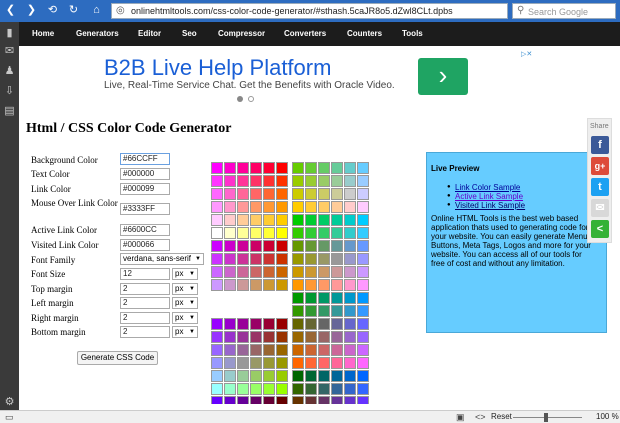 The width and height of the screenshot is (620, 423). Describe the element at coordinates (9, 71) in the screenshot. I see `contacts-icon: ♟` at that location.